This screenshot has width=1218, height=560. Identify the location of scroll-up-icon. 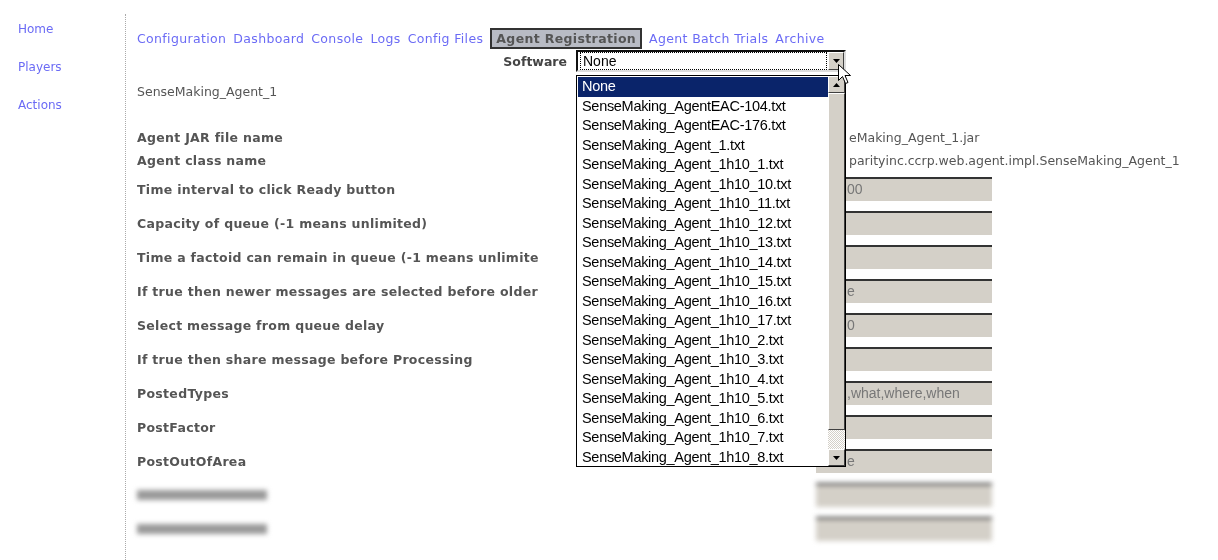
(836, 84).